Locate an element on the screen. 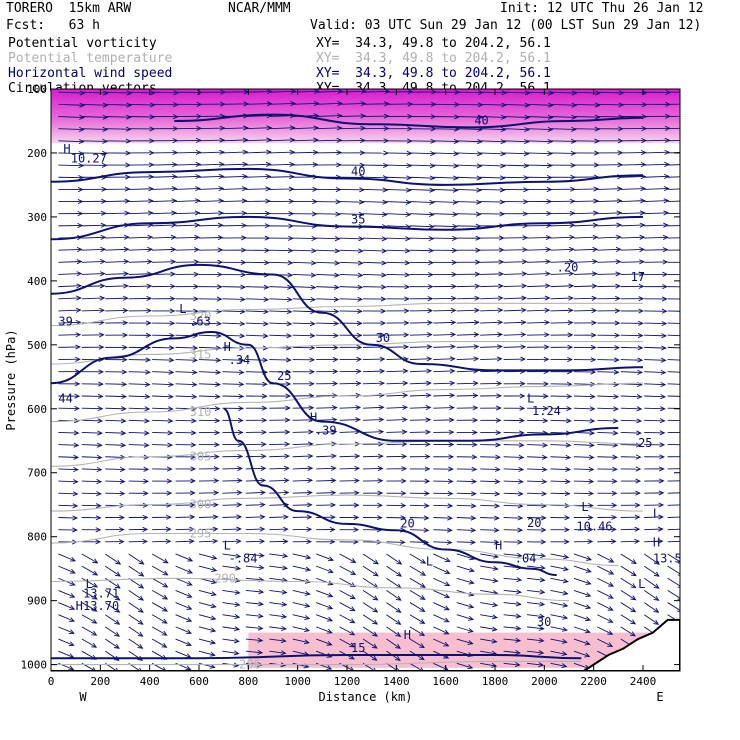 The image size is (740, 740). wind-speed-label: 40 is located at coordinates (358, 172).